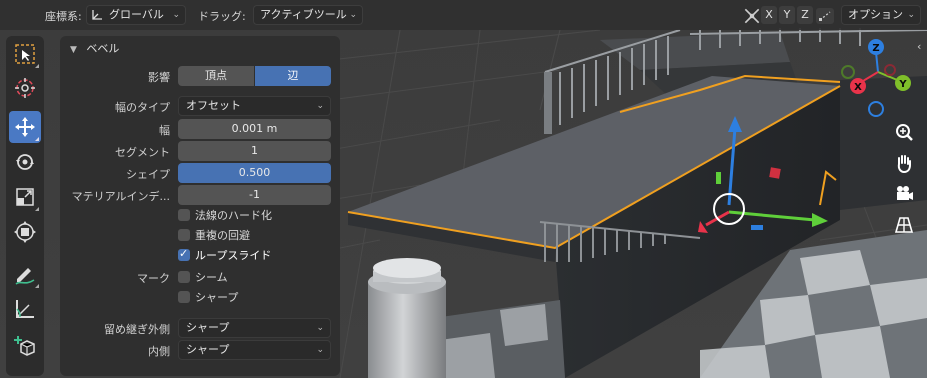  I want to click on harden-normals-label: 法線のハード化, so click(233, 215).